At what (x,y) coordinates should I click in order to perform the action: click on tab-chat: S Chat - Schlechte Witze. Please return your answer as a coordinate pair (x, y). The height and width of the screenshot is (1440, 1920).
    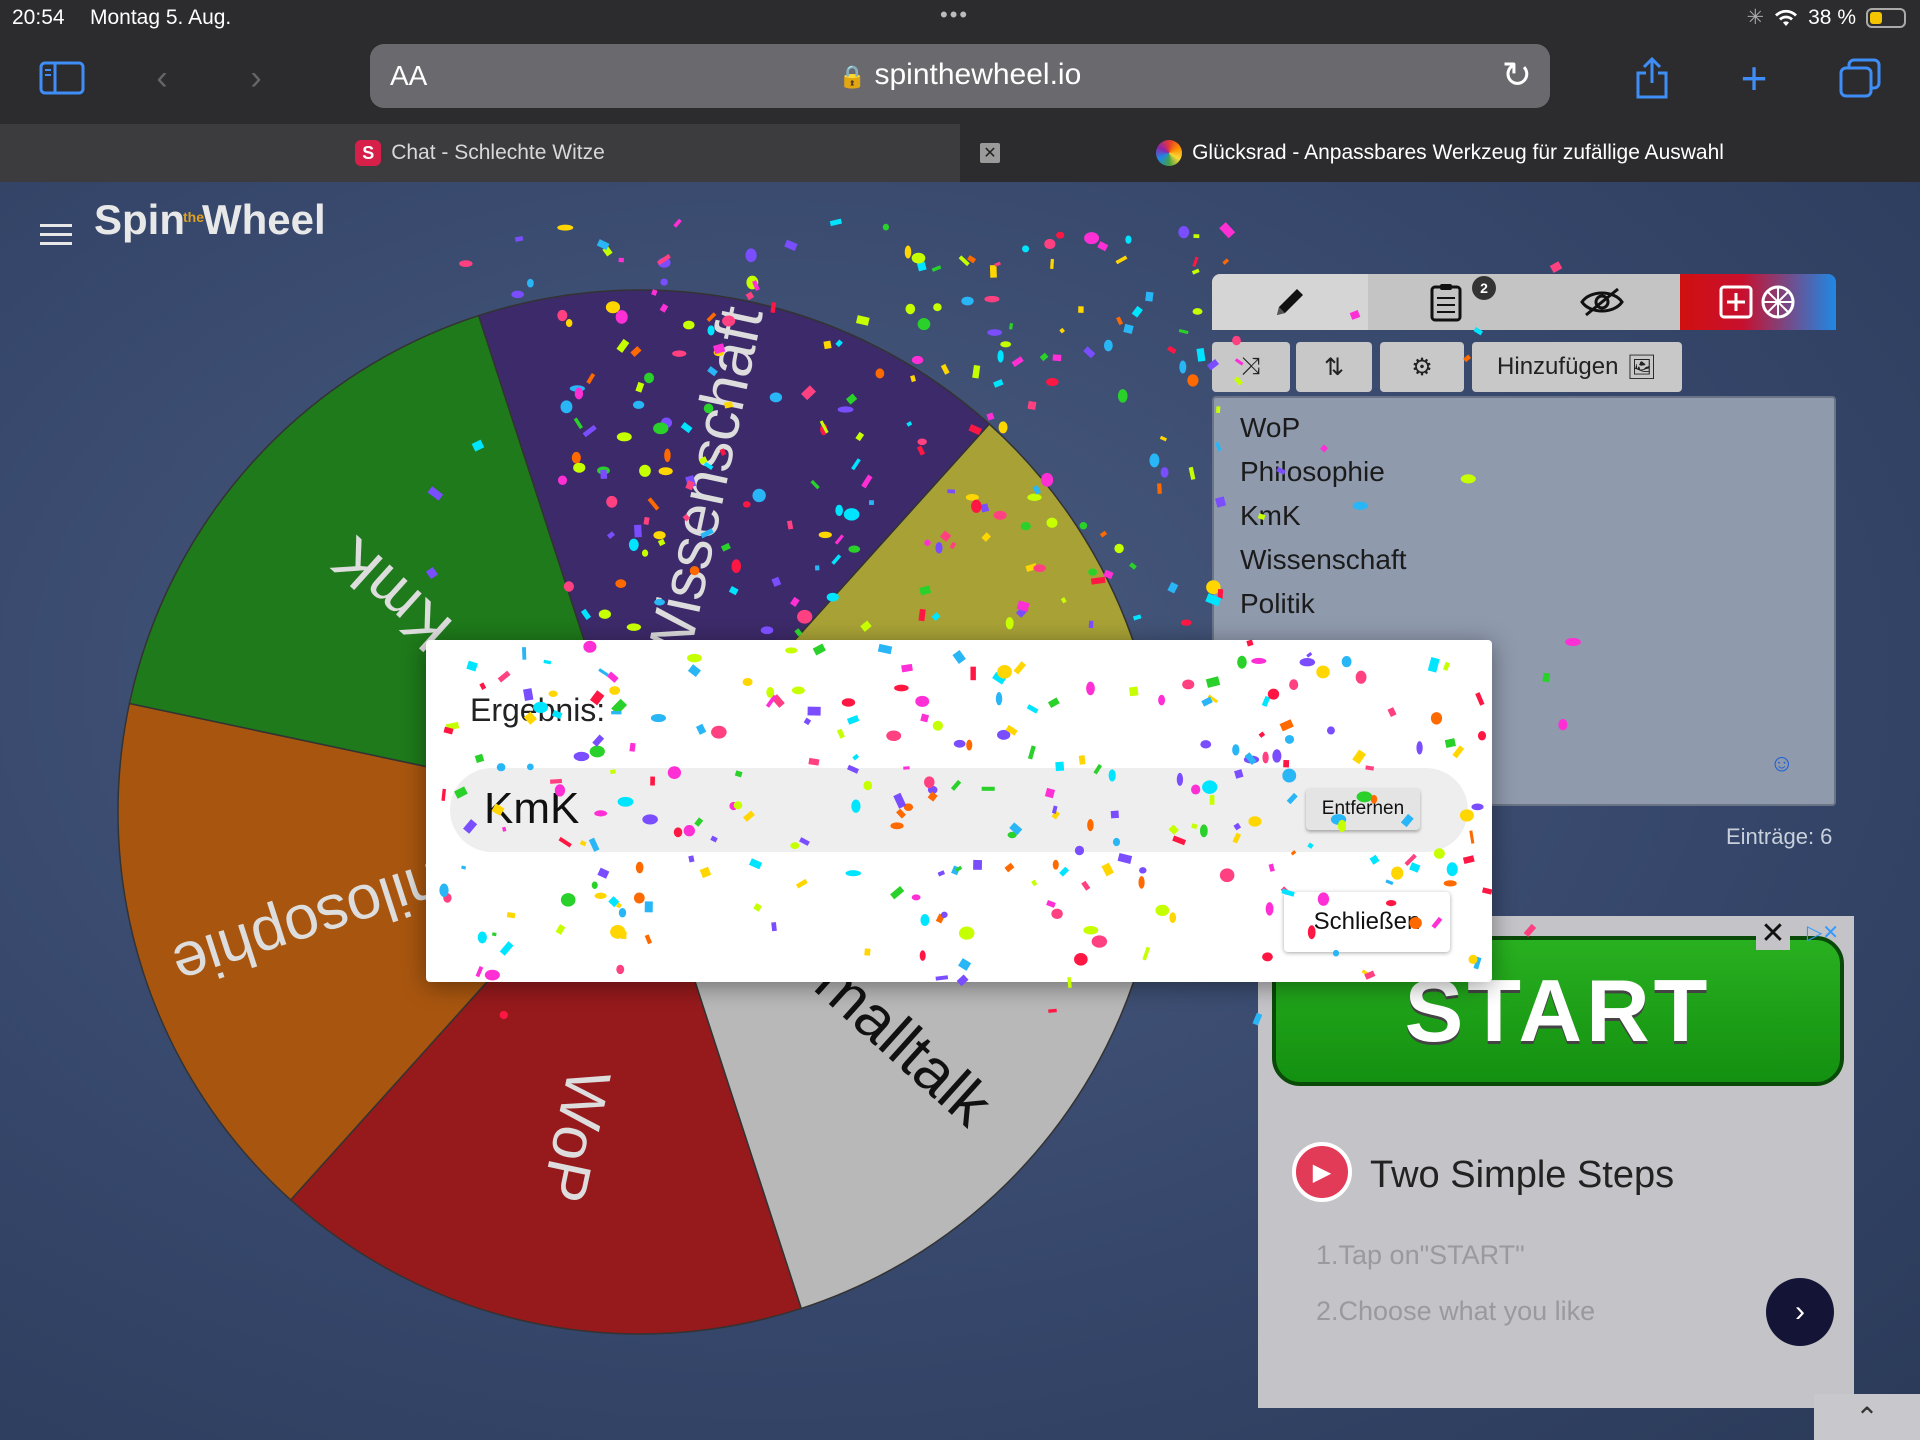
    Looking at the image, I should click on (480, 153).